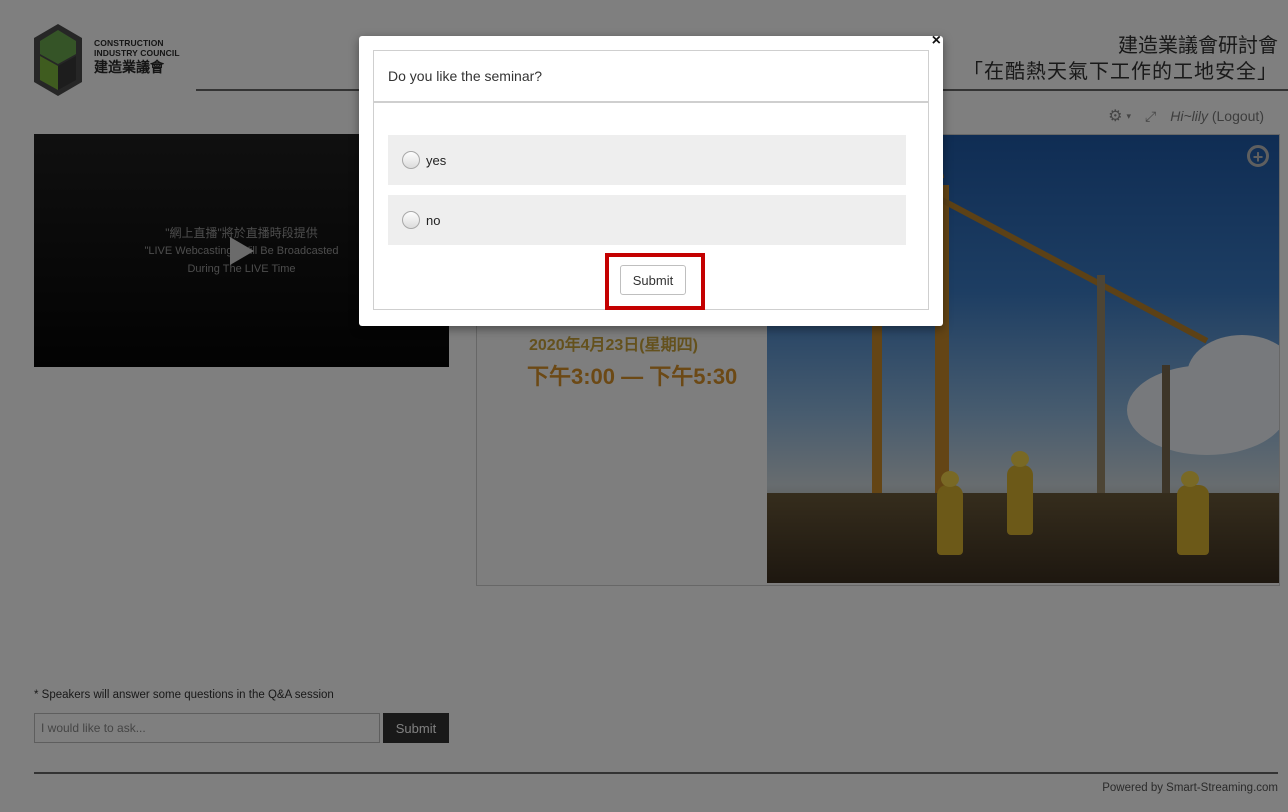 The width and height of the screenshot is (1288, 812). What do you see at coordinates (655, 281) in the screenshot?
I see `submit-highlight-box` at bounding box center [655, 281].